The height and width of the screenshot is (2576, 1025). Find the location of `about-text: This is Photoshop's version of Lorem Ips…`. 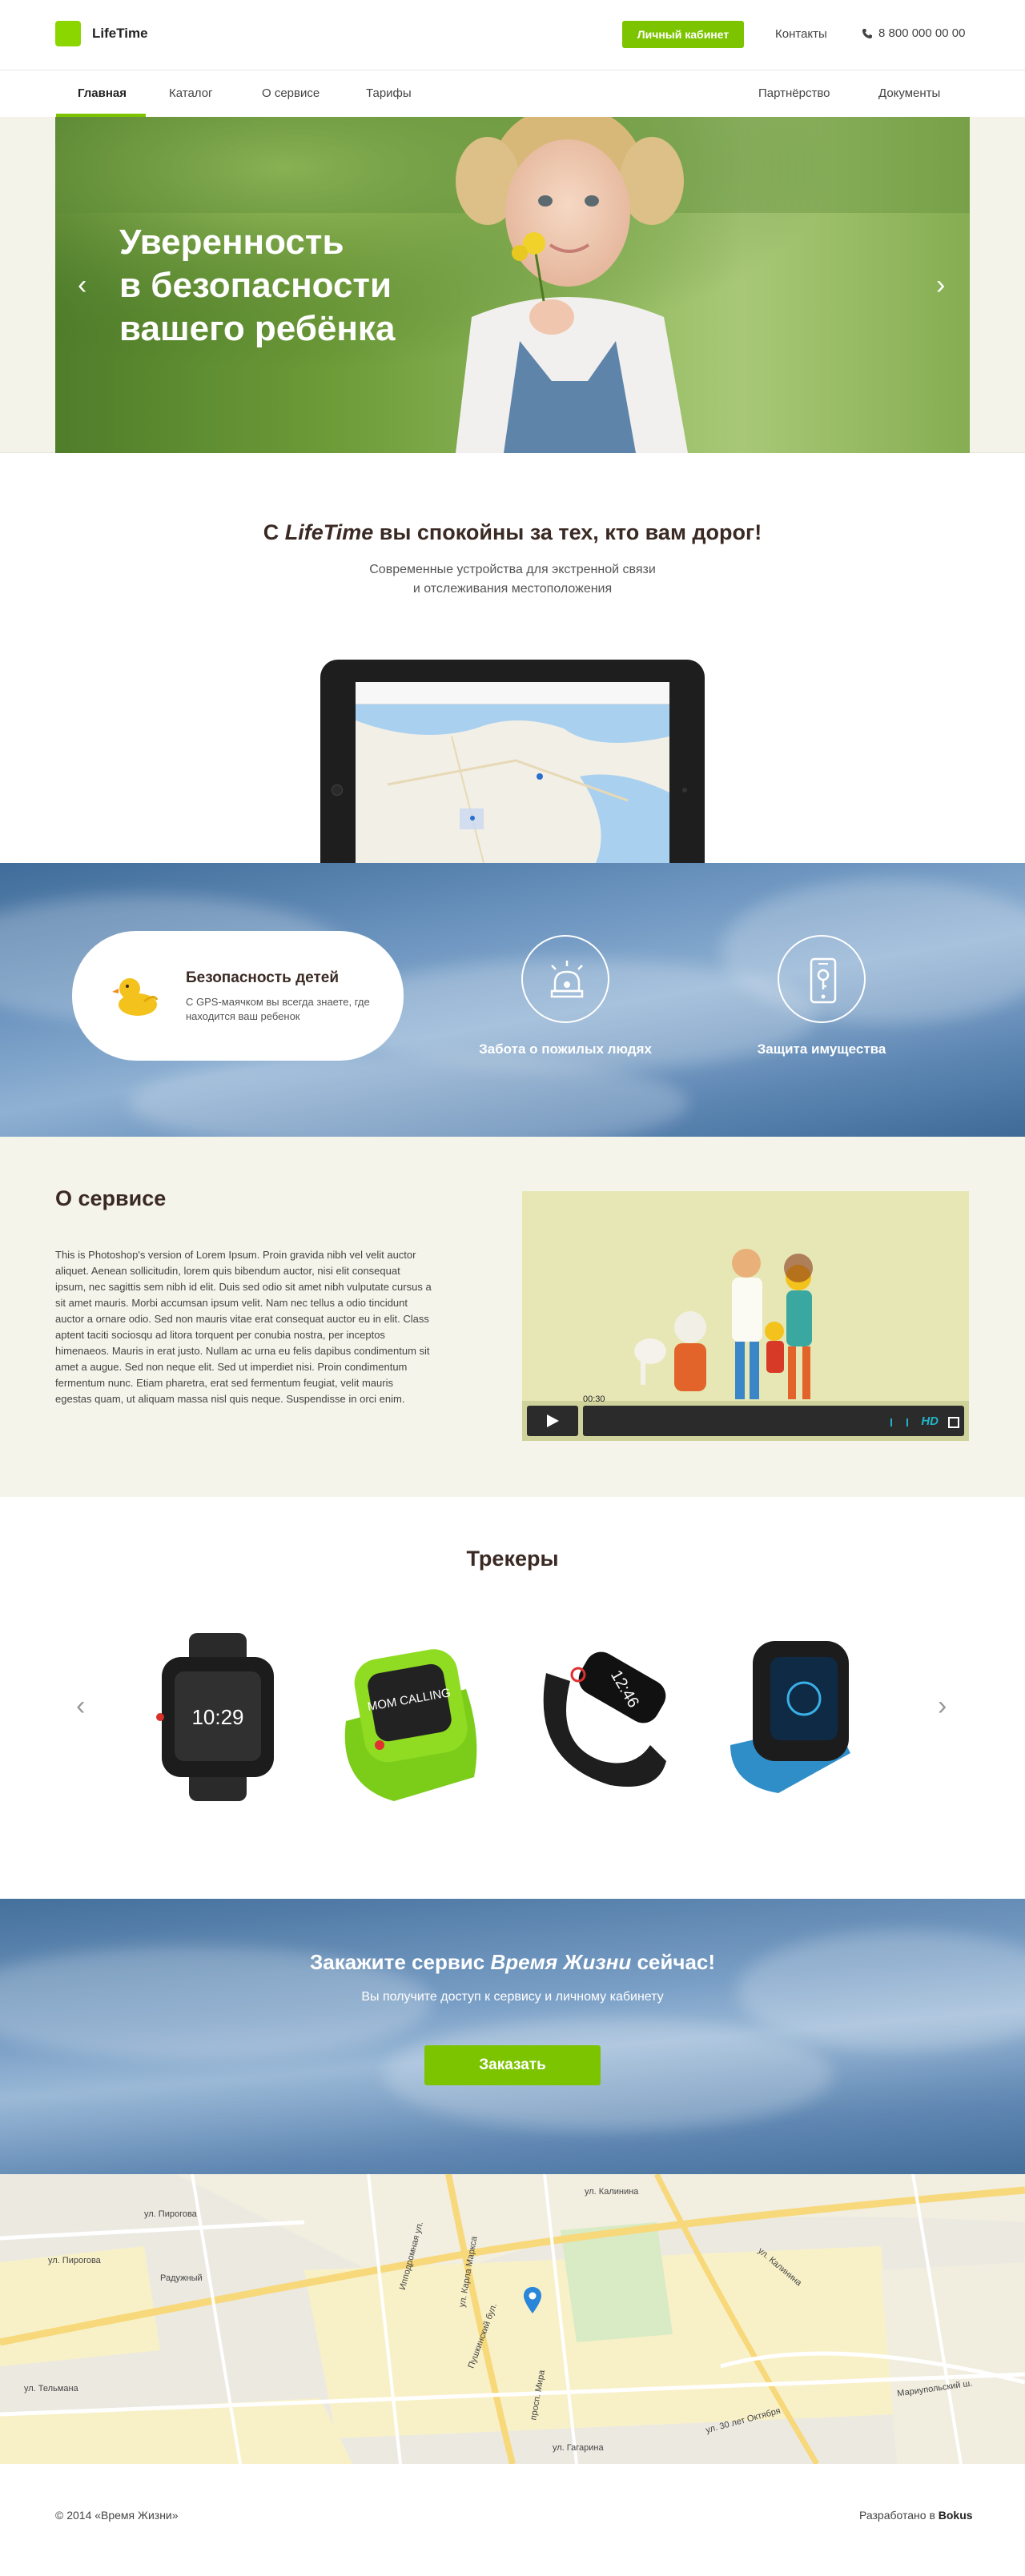

about-text: This is Photoshop's version of Lorem Ips… is located at coordinates (243, 1327).